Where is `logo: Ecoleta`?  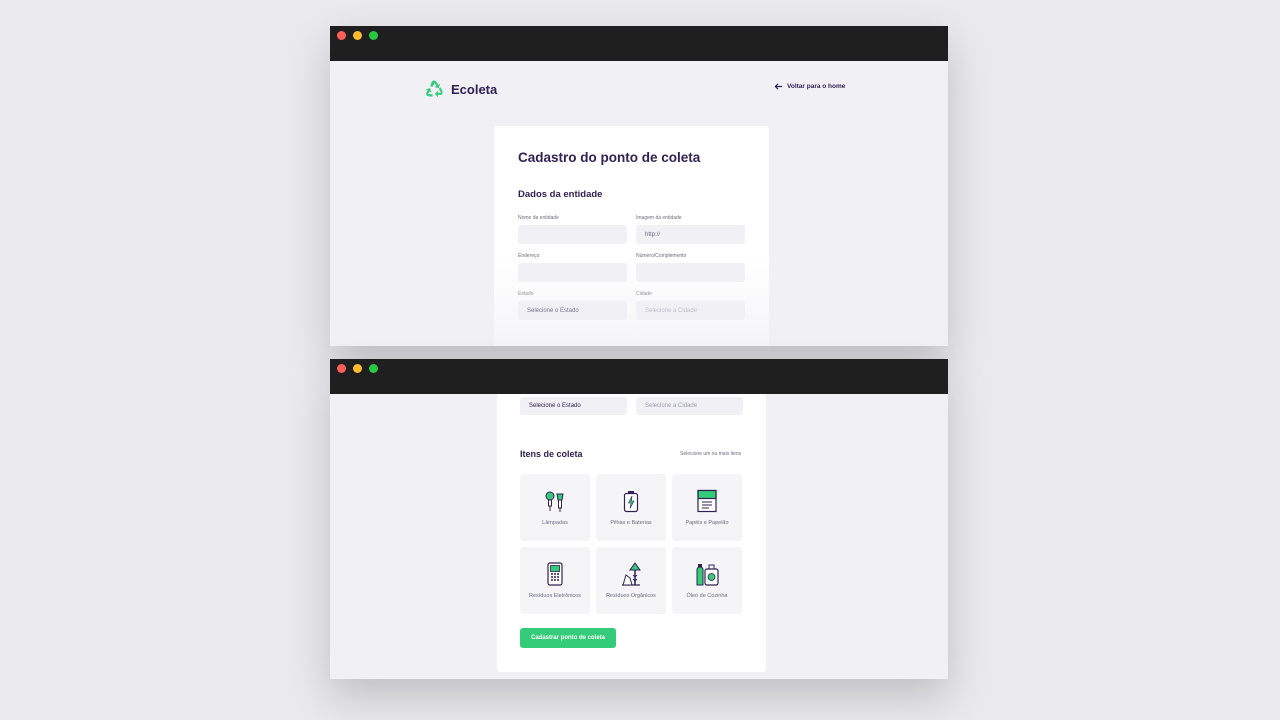
logo: Ecoleta is located at coordinates (460, 89).